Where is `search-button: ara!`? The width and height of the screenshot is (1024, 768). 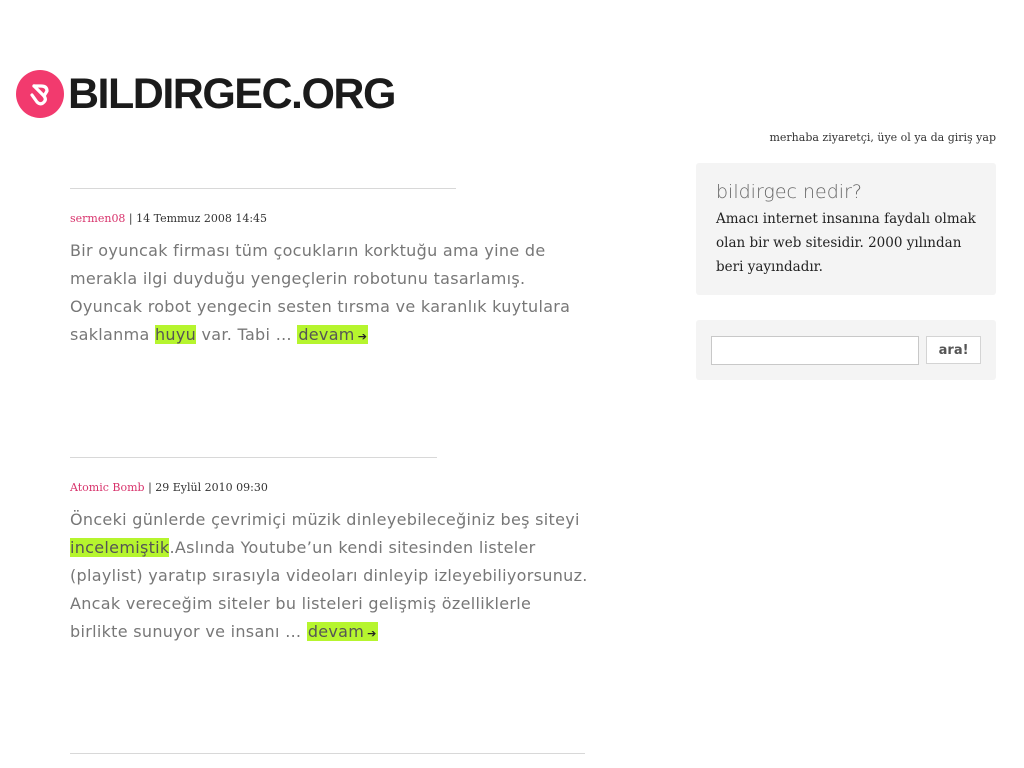 search-button: ara! is located at coordinates (953, 350).